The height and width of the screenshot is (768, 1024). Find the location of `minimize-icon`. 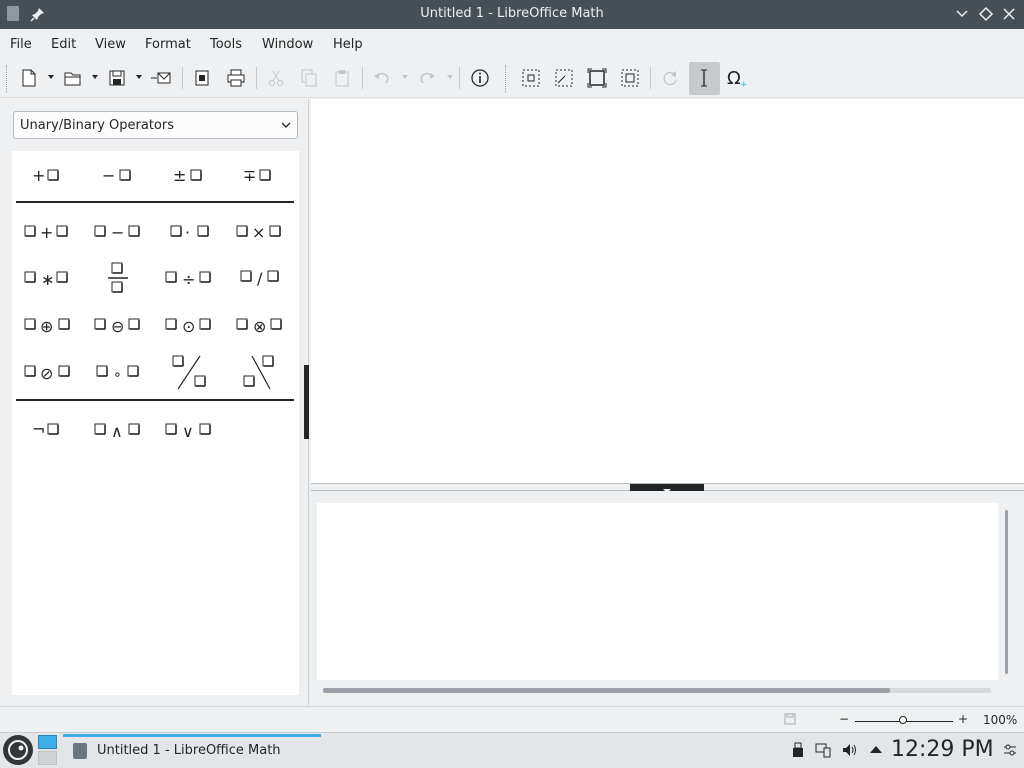

minimize-icon is located at coordinates (962, 14).